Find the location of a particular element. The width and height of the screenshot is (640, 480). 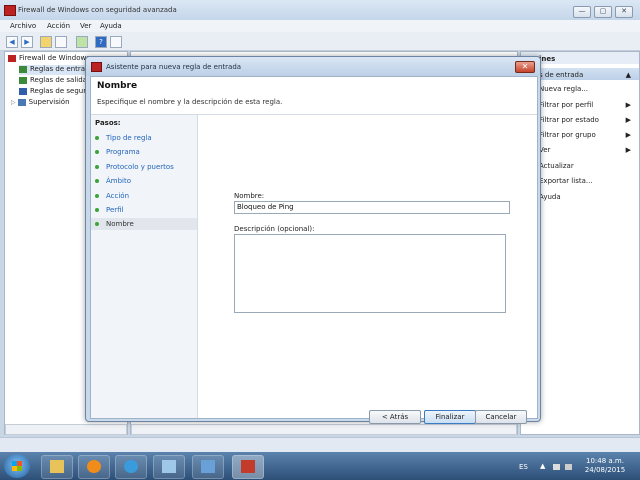

name-field: Bloqueo de Ping is located at coordinates (372, 207).